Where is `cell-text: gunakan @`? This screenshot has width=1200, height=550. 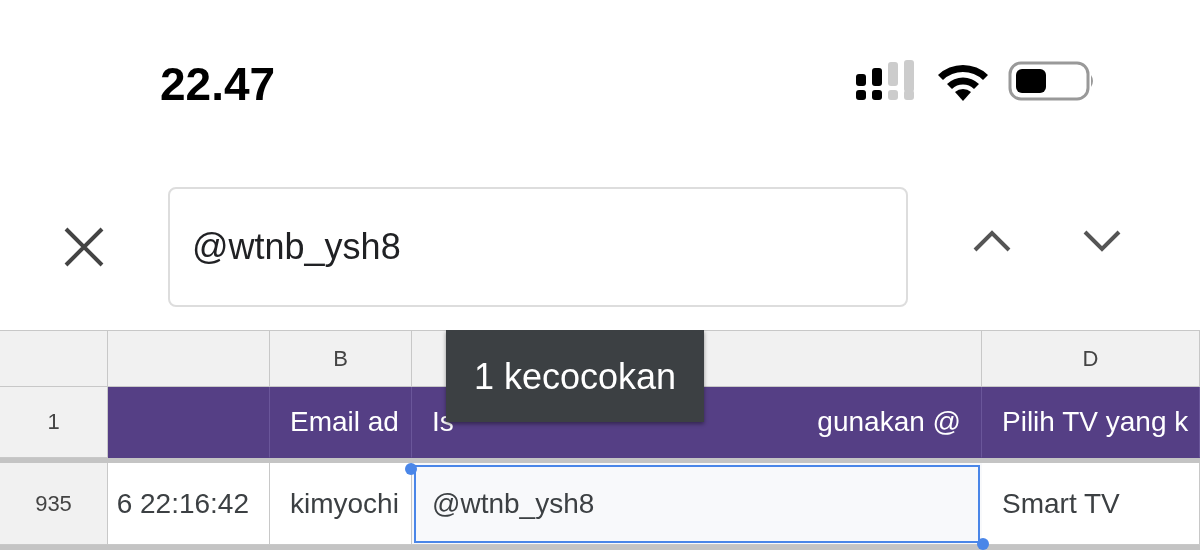 cell-text: gunakan @ is located at coordinates (889, 422).